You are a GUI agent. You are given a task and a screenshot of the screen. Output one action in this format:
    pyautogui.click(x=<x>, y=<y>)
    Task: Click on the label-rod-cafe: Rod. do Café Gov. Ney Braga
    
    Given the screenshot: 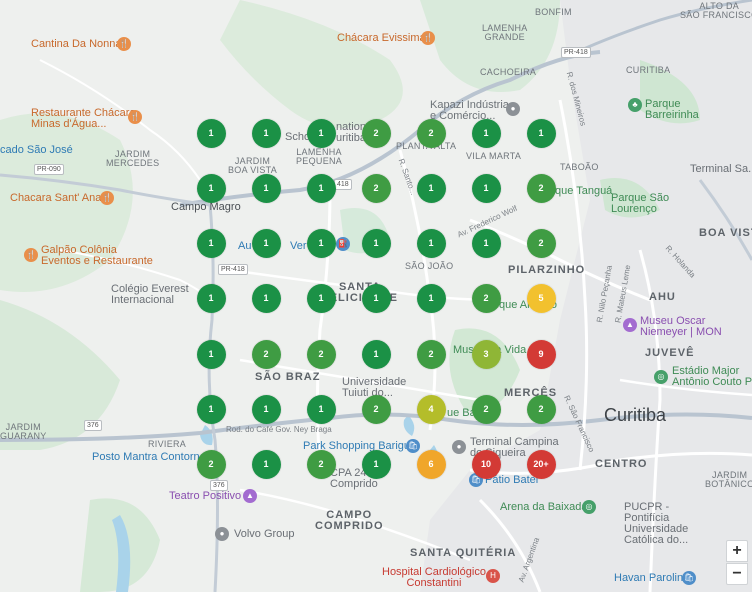 What is the action you would take?
    pyautogui.click(x=279, y=429)
    